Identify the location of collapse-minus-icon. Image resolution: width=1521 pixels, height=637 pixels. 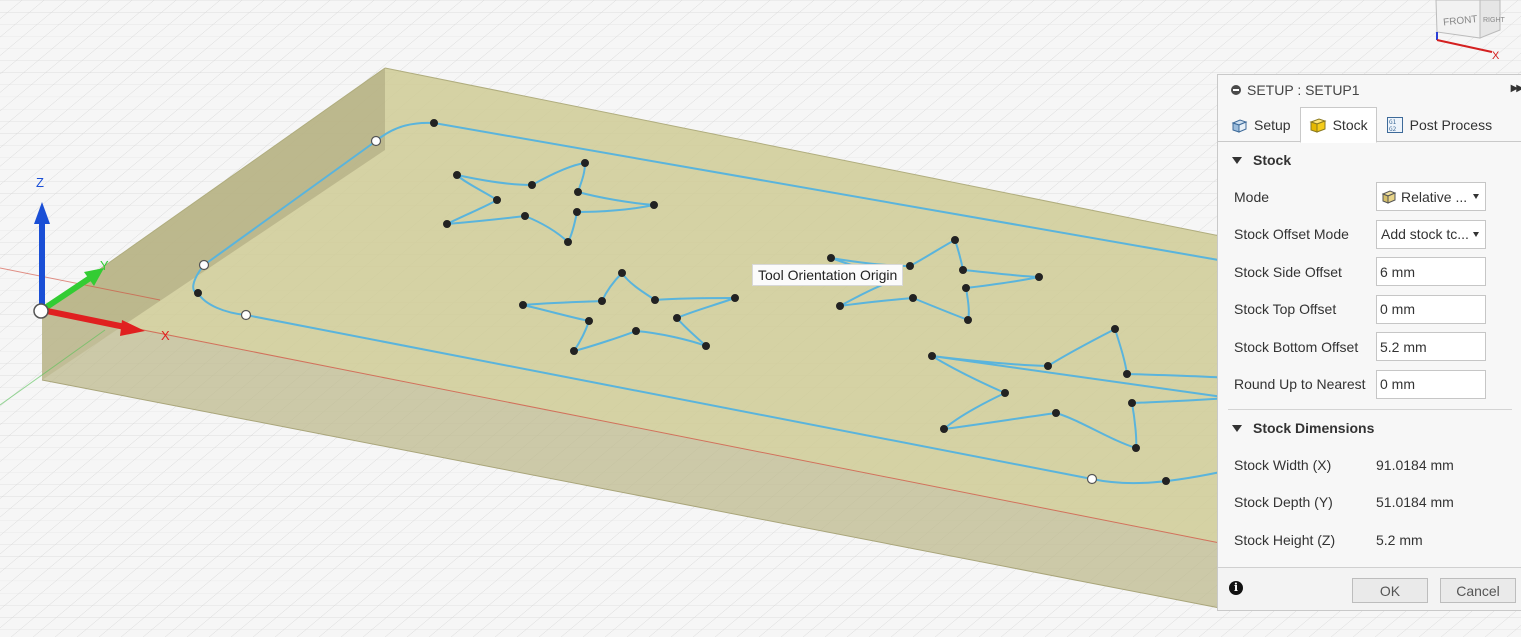
(1236, 90).